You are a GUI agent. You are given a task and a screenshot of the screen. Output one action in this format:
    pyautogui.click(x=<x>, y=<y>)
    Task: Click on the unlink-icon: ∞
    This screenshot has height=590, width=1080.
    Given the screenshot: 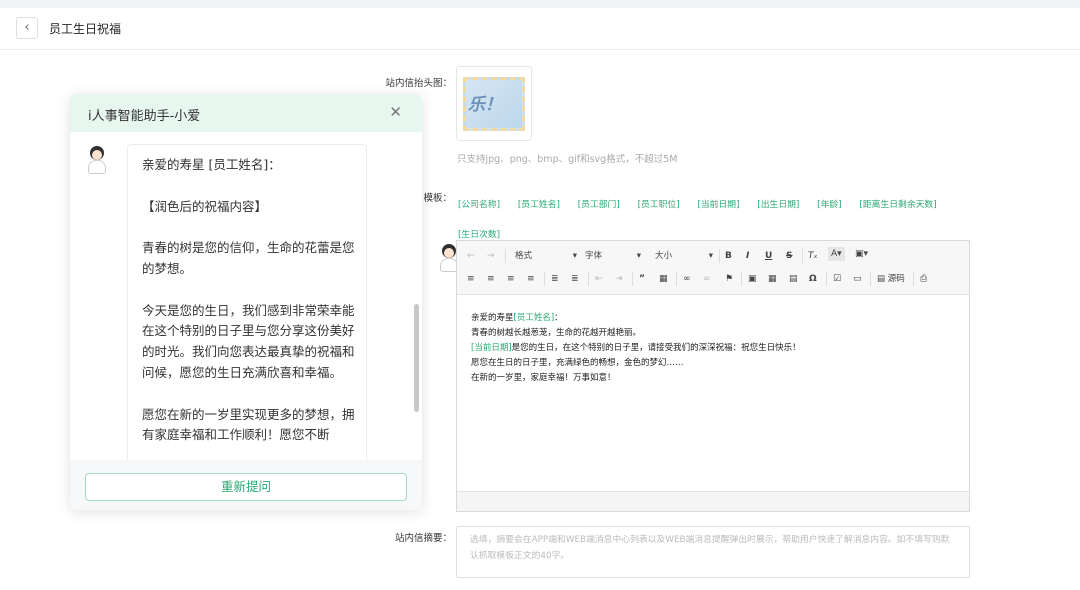 What is the action you would take?
    pyautogui.click(x=707, y=279)
    